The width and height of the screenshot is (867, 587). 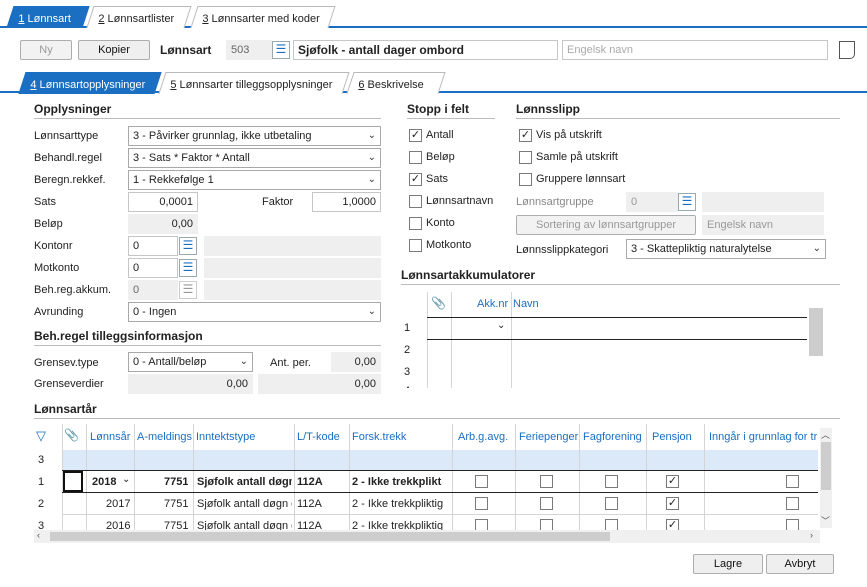 What do you see at coordinates (728, 564) in the screenshot?
I see `save-button: Lagre` at bounding box center [728, 564].